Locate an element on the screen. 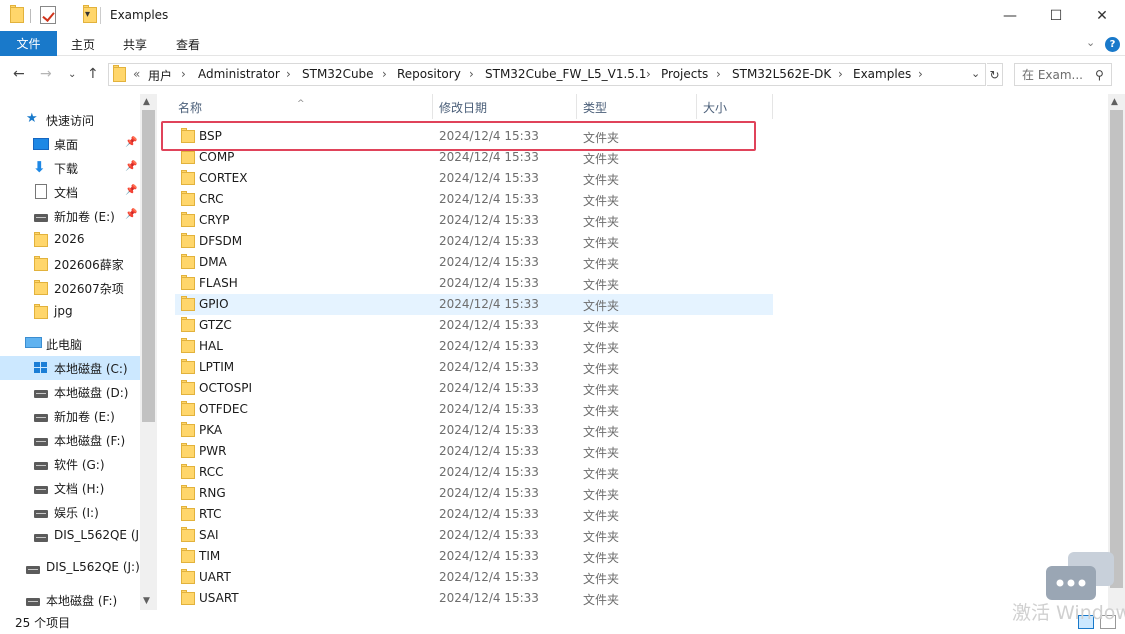 The height and width of the screenshot is (634, 1125). up-arrow-icon: ↑ is located at coordinates (93, 74).